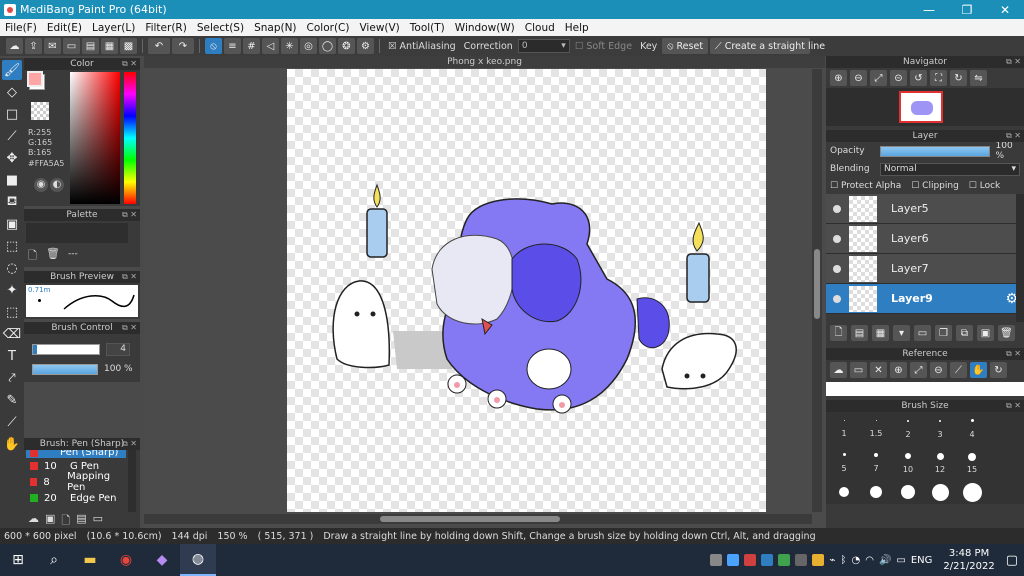 Image resolution: width=1024 pixels, height=576 pixels. Describe the element at coordinates (21, 28) in the screenshot. I see `menu-file: File(F)` at that location.